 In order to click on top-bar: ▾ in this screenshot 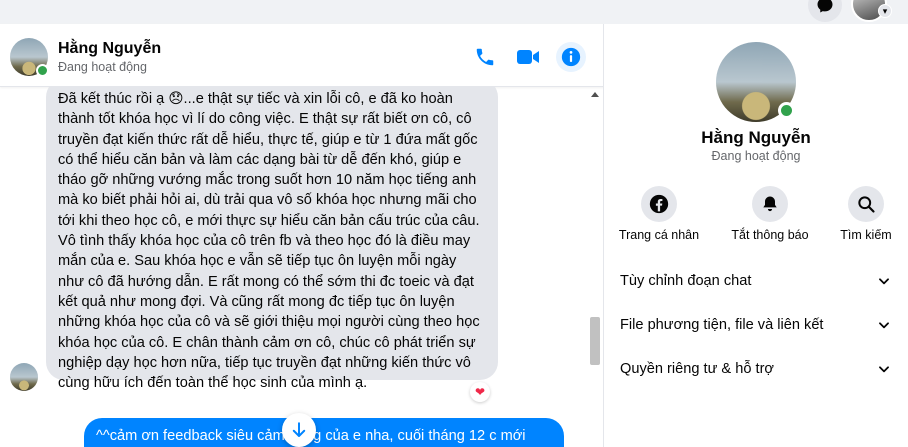, I will do `click(454, 12)`.